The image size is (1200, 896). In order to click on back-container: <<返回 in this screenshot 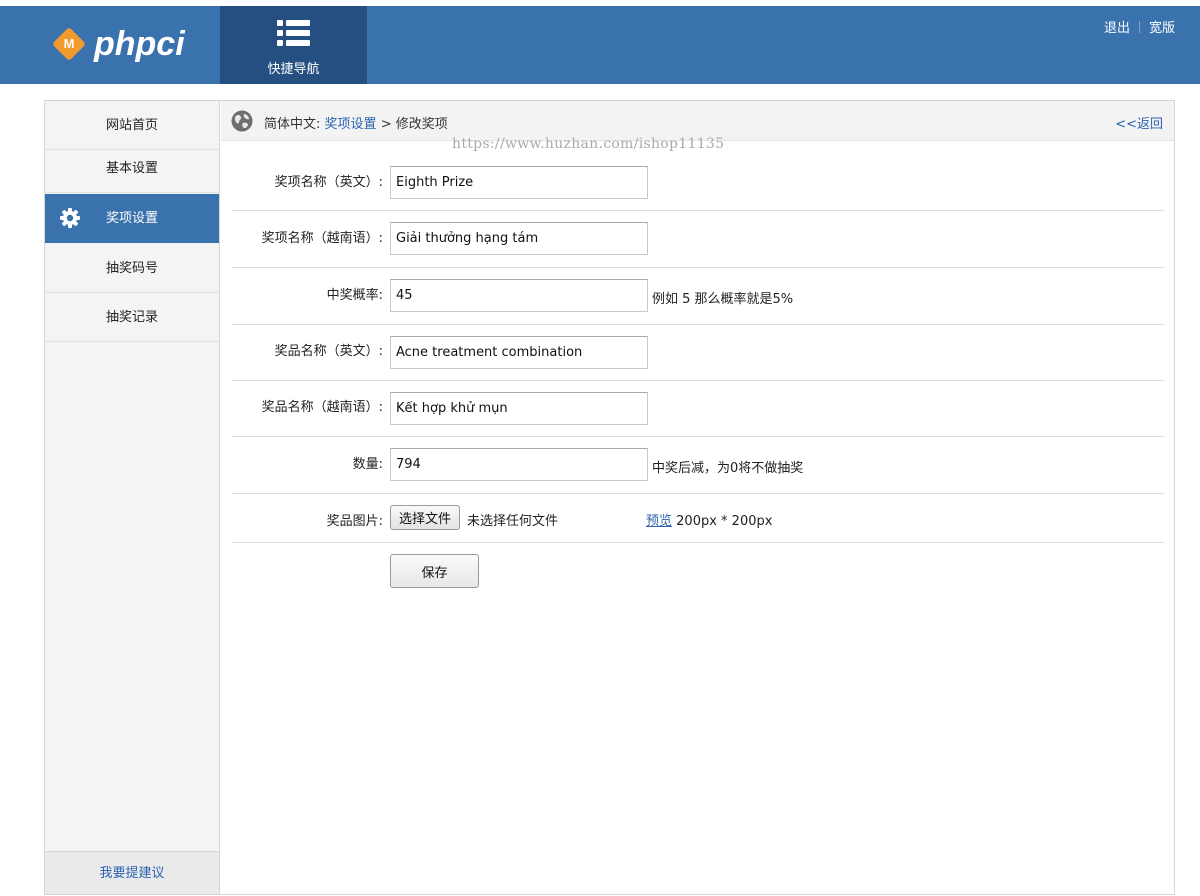, I will do `click(1139, 122)`.